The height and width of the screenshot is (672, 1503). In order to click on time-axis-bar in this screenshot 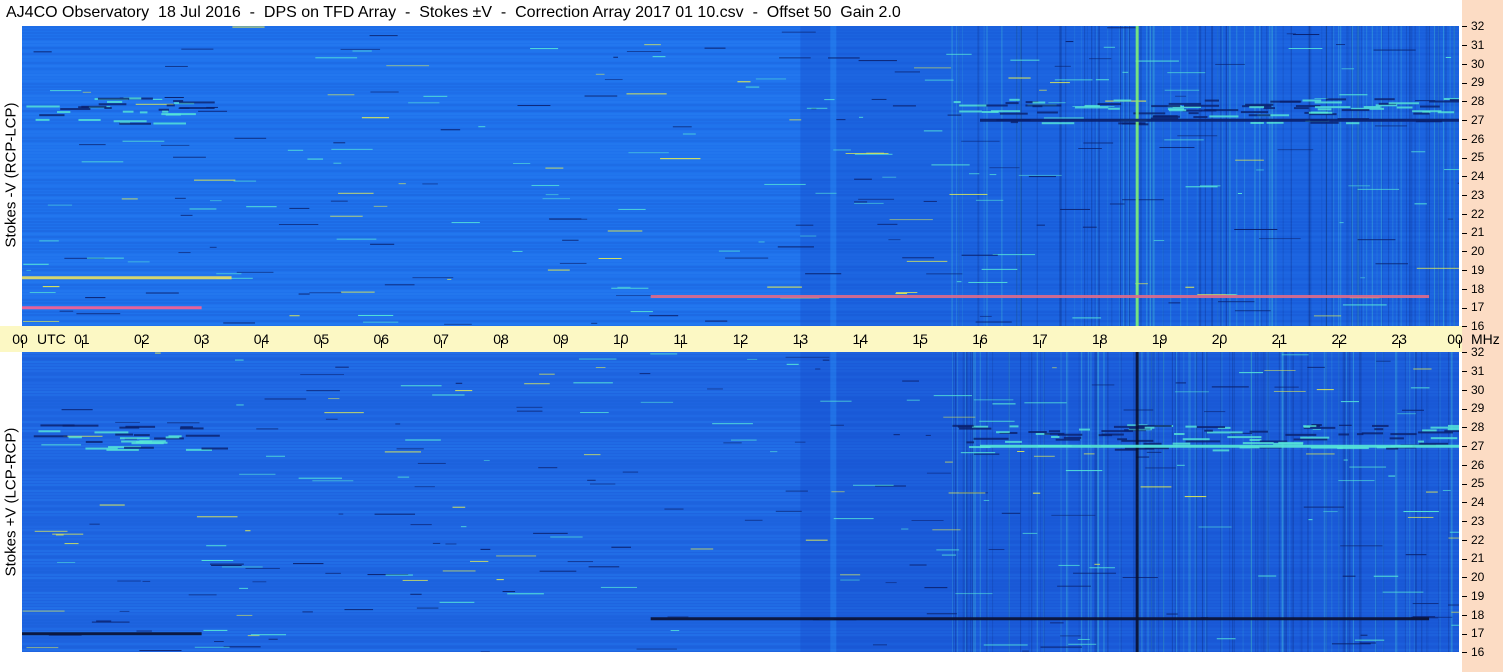, I will do `click(731, 339)`.